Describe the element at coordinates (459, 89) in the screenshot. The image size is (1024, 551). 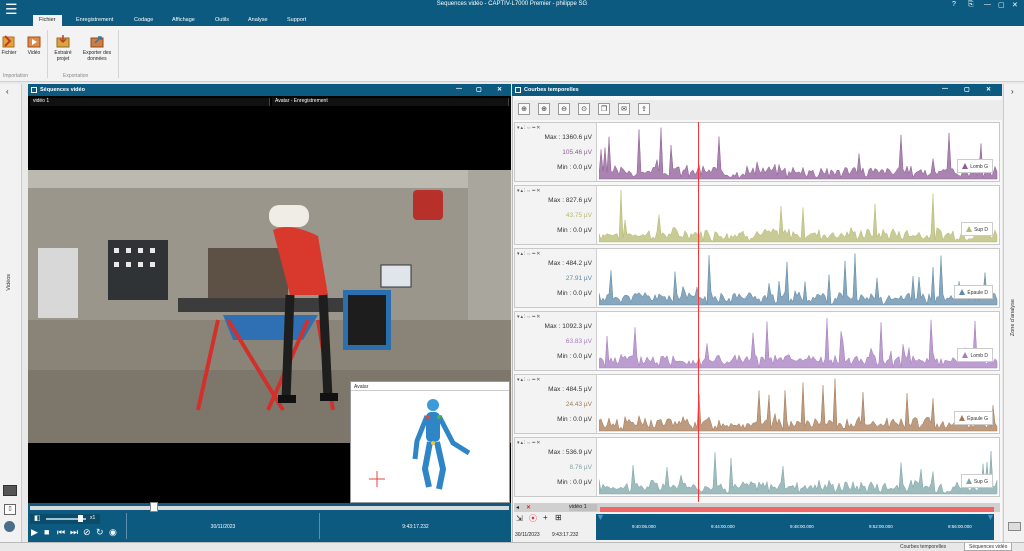
I see `panel-minimize-button: —` at that location.